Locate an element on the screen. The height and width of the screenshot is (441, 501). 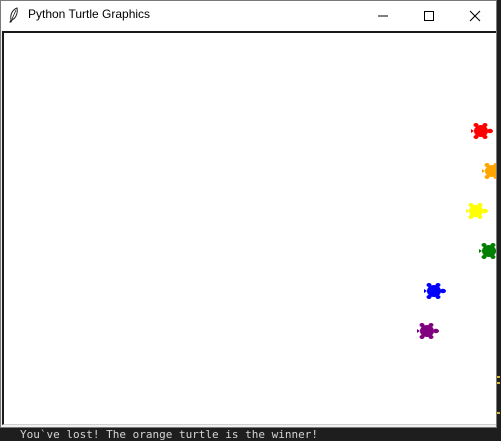
minimize-icon is located at coordinates (383, 16).